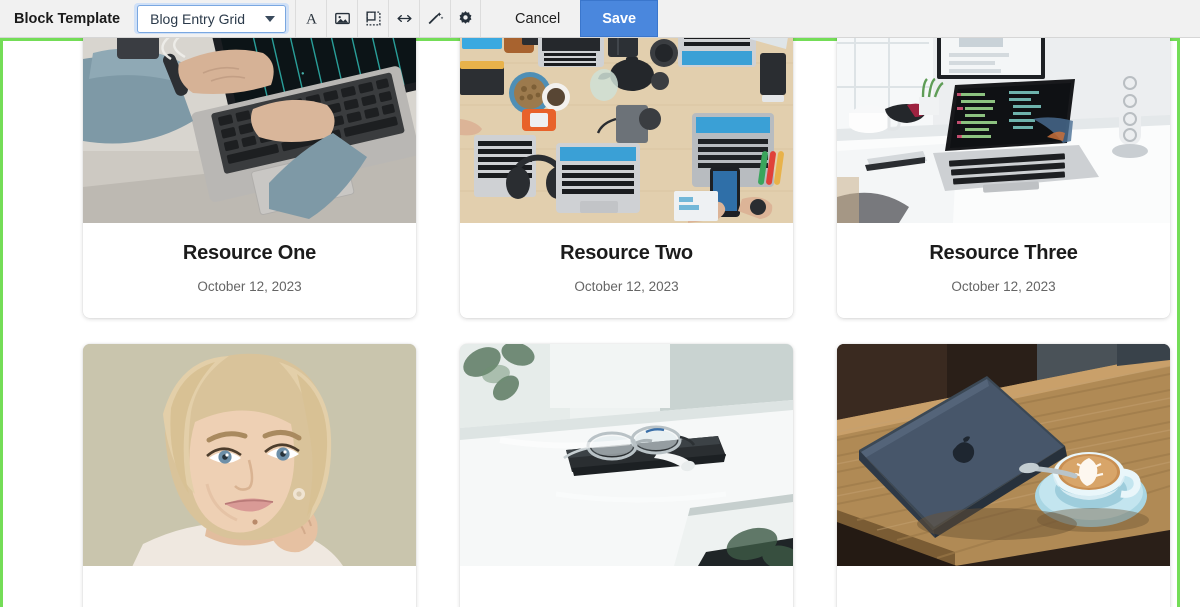 The height and width of the screenshot is (607, 1200). I want to click on card: Resource One October 12, 2023, so click(249, 178).